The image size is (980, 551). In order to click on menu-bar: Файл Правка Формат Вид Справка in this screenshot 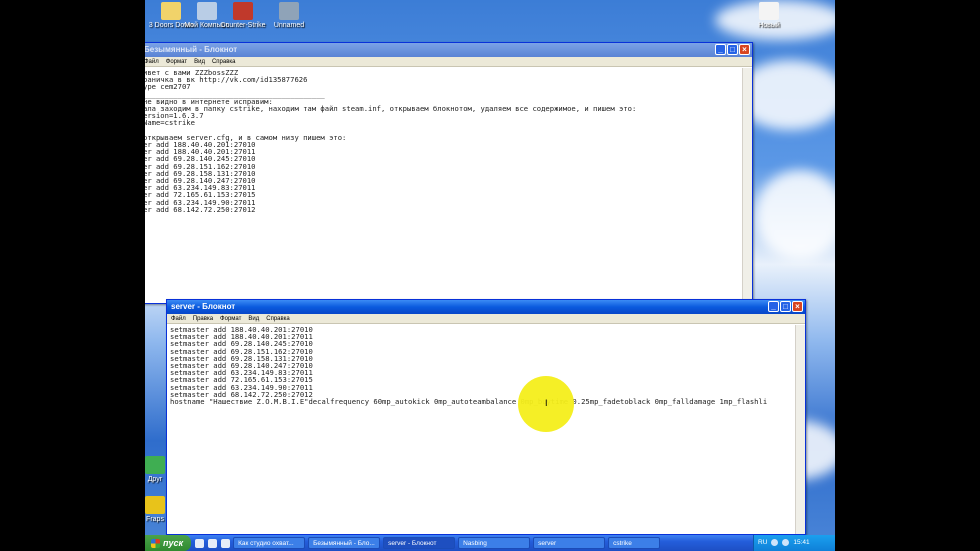, I will do `click(486, 319)`.